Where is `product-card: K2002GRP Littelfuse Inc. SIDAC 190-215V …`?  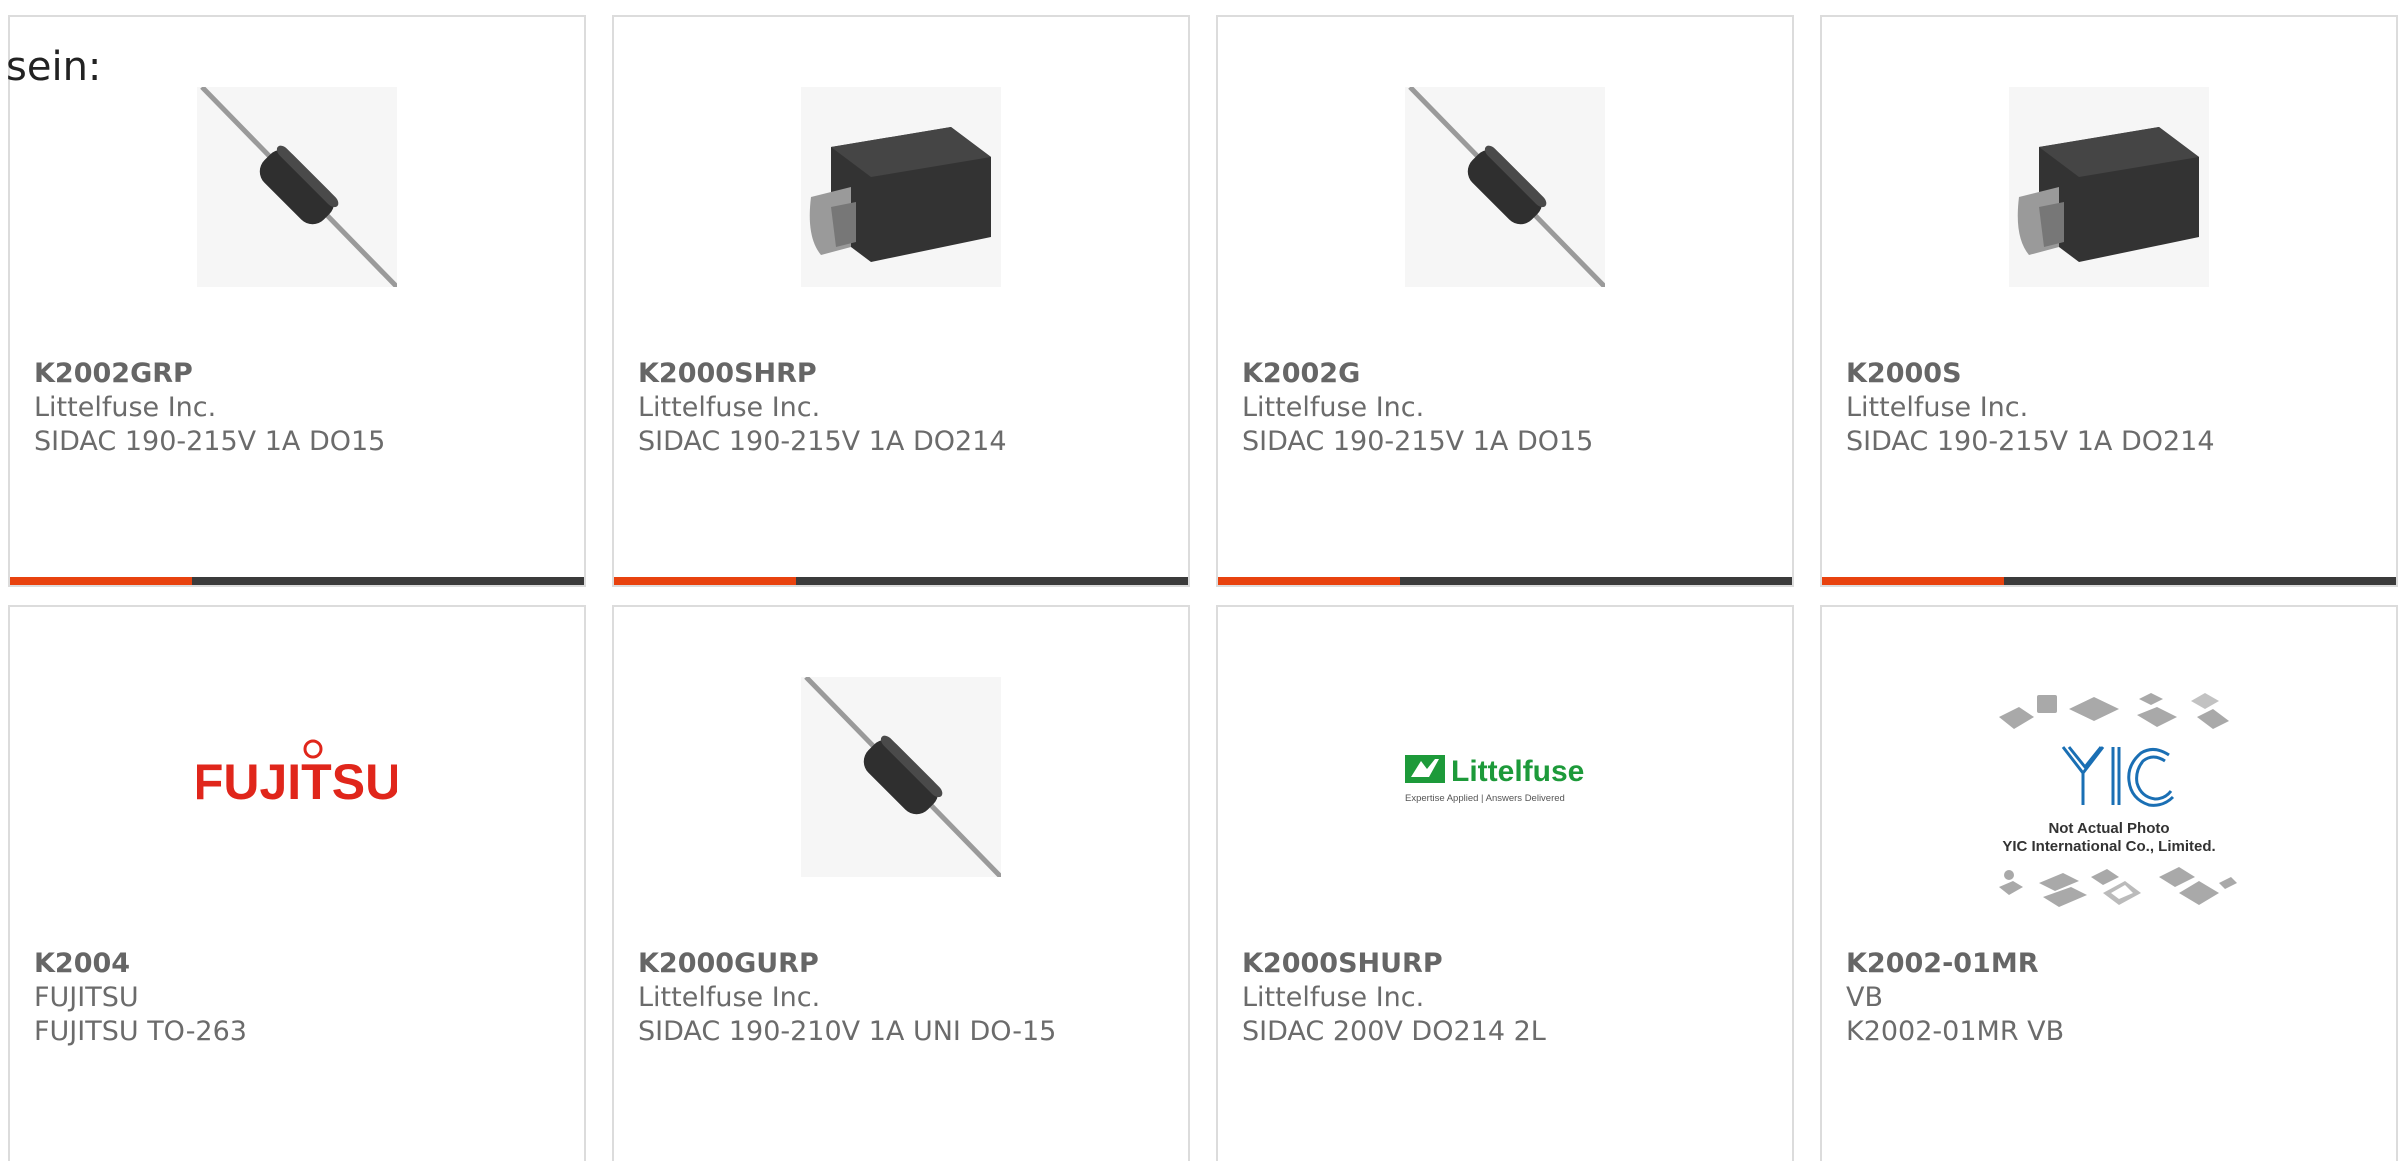
product-card: K2002GRP Littelfuse Inc. SIDAC 190-215V … is located at coordinates (297, 301).